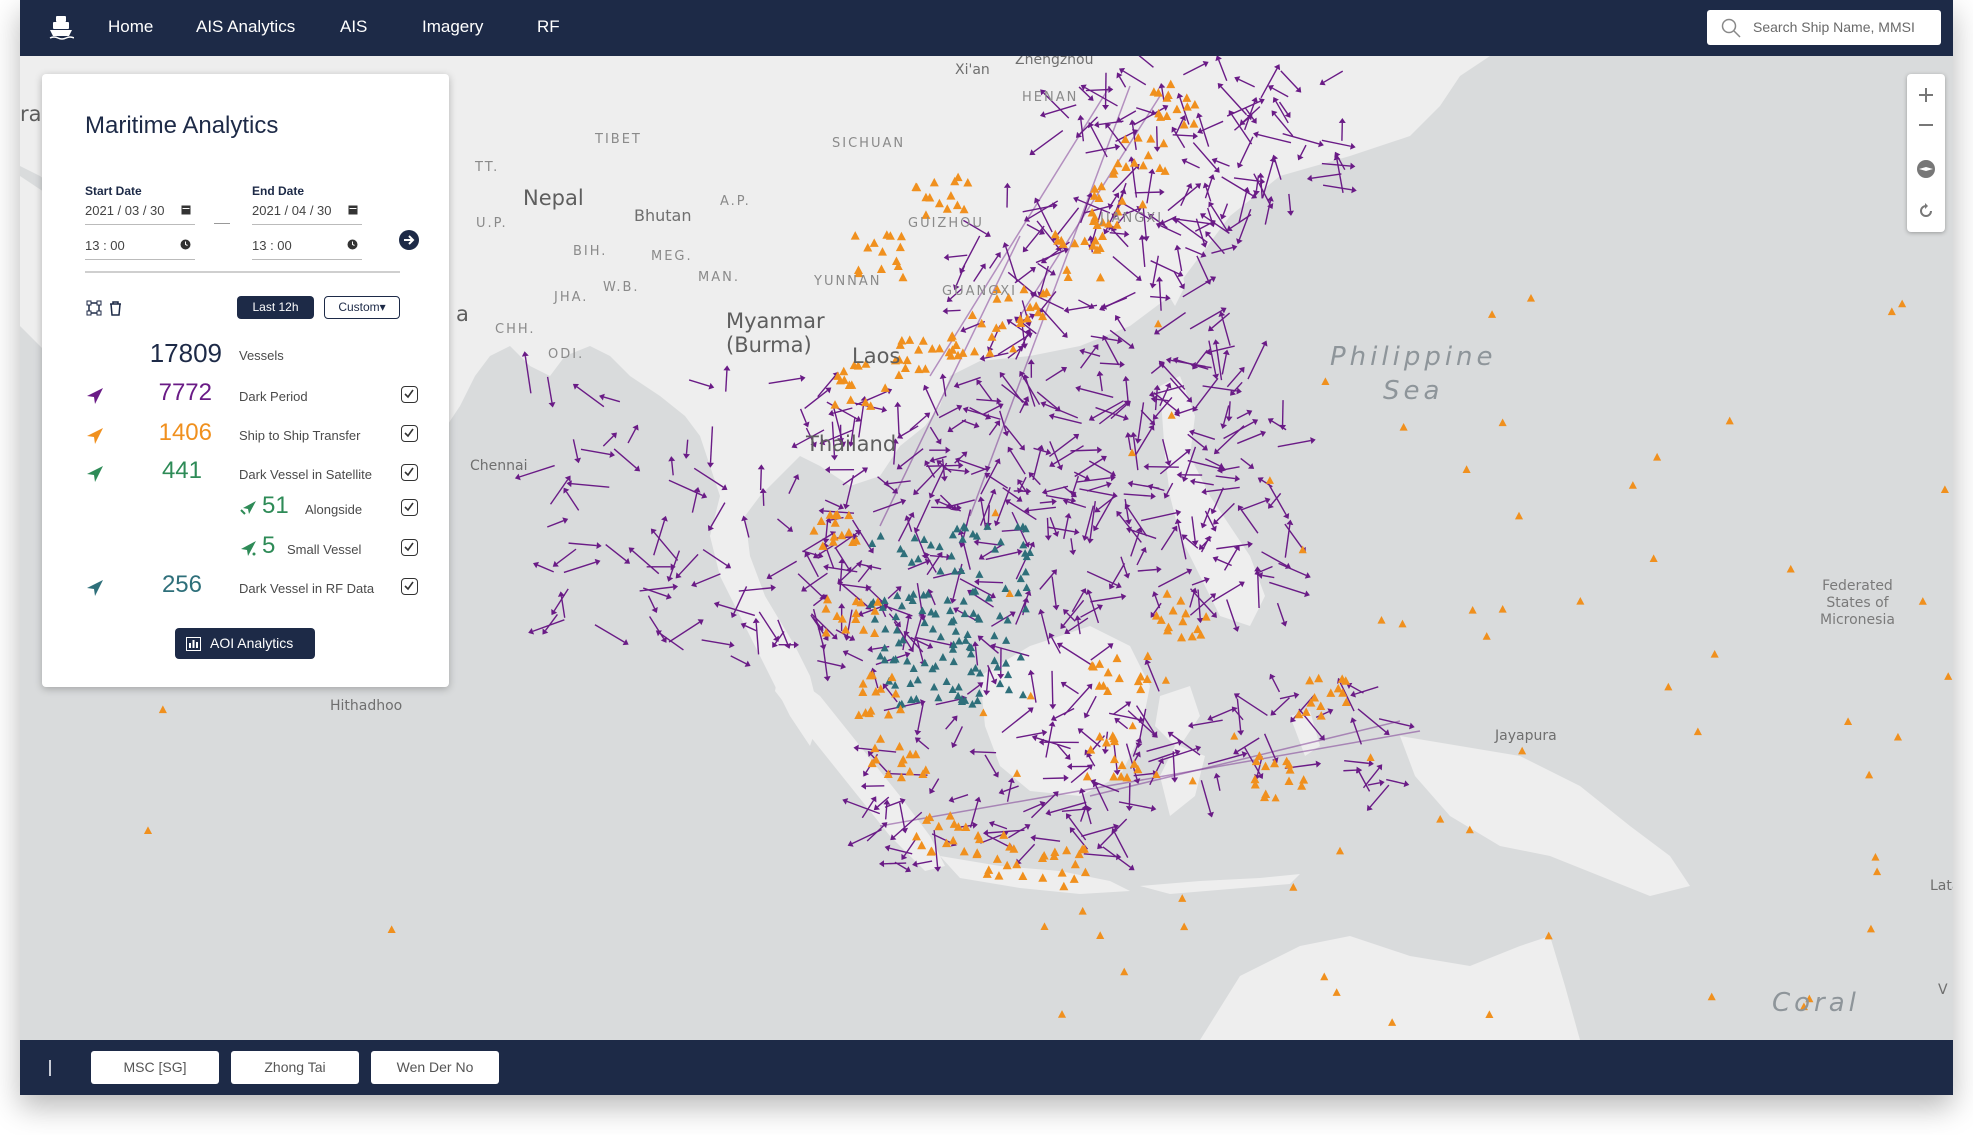 The height and width of the screenshot is (1135, 1973). What do you see at coordinates (307, 588) in the screenshot?
I see `rf-data-label: Dark Vessel in RF Data` at bounding box center [307, 588].